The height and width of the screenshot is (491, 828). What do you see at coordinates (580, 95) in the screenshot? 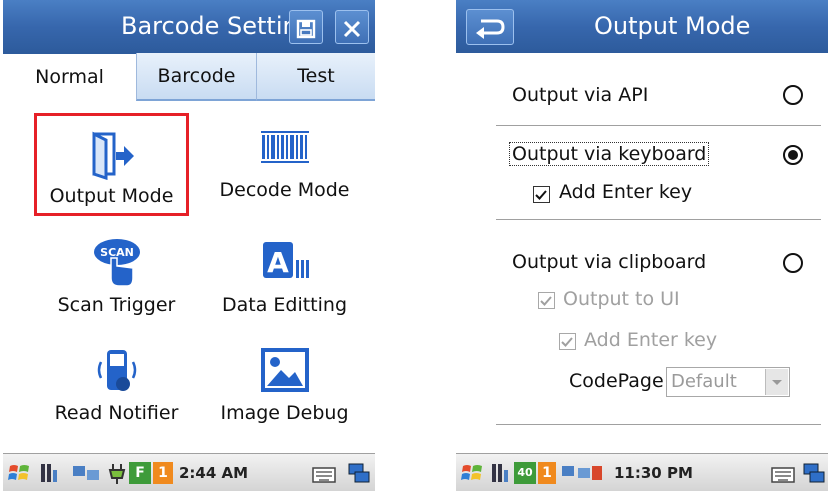
I see `option-api-label: Output via API` at bounding box center [580, 95].